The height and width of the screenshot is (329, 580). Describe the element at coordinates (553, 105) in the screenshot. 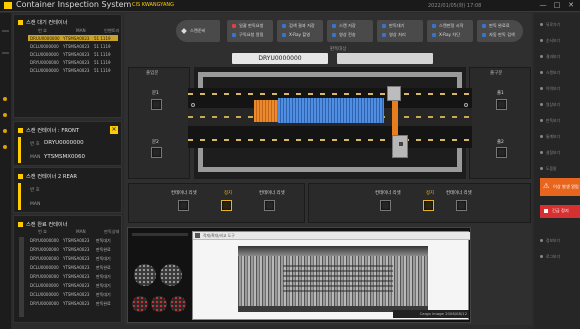

I see `right-menu-item: 영상보기` at that location.